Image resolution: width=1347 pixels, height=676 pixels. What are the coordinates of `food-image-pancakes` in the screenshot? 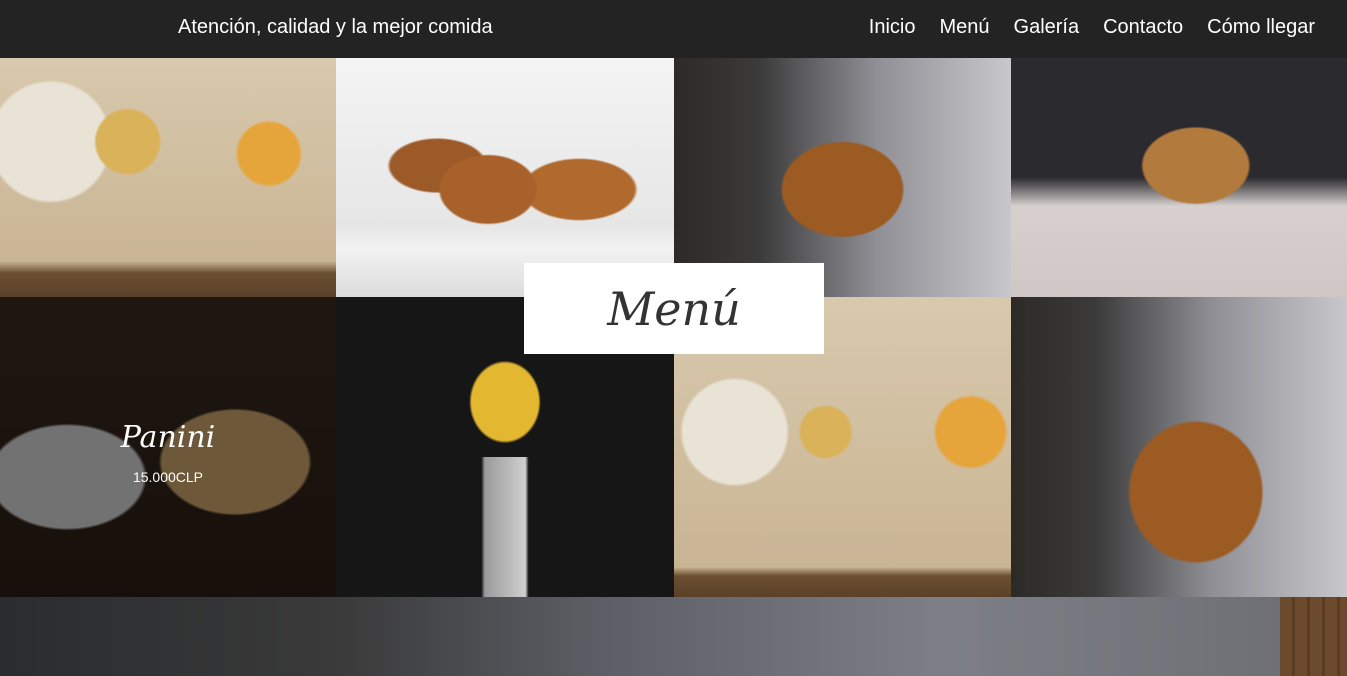 It's located at (1179, 177).